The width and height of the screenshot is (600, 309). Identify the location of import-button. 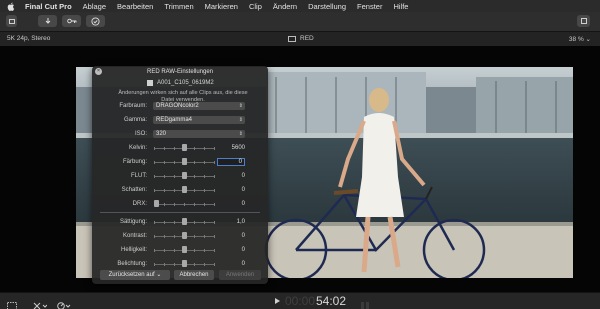
(47, 21).